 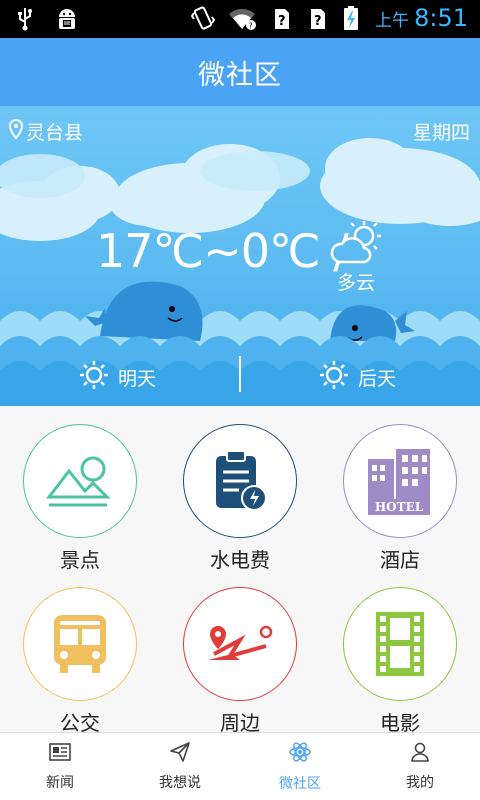 I want to click on news-icon, so click(x=60, y=754).